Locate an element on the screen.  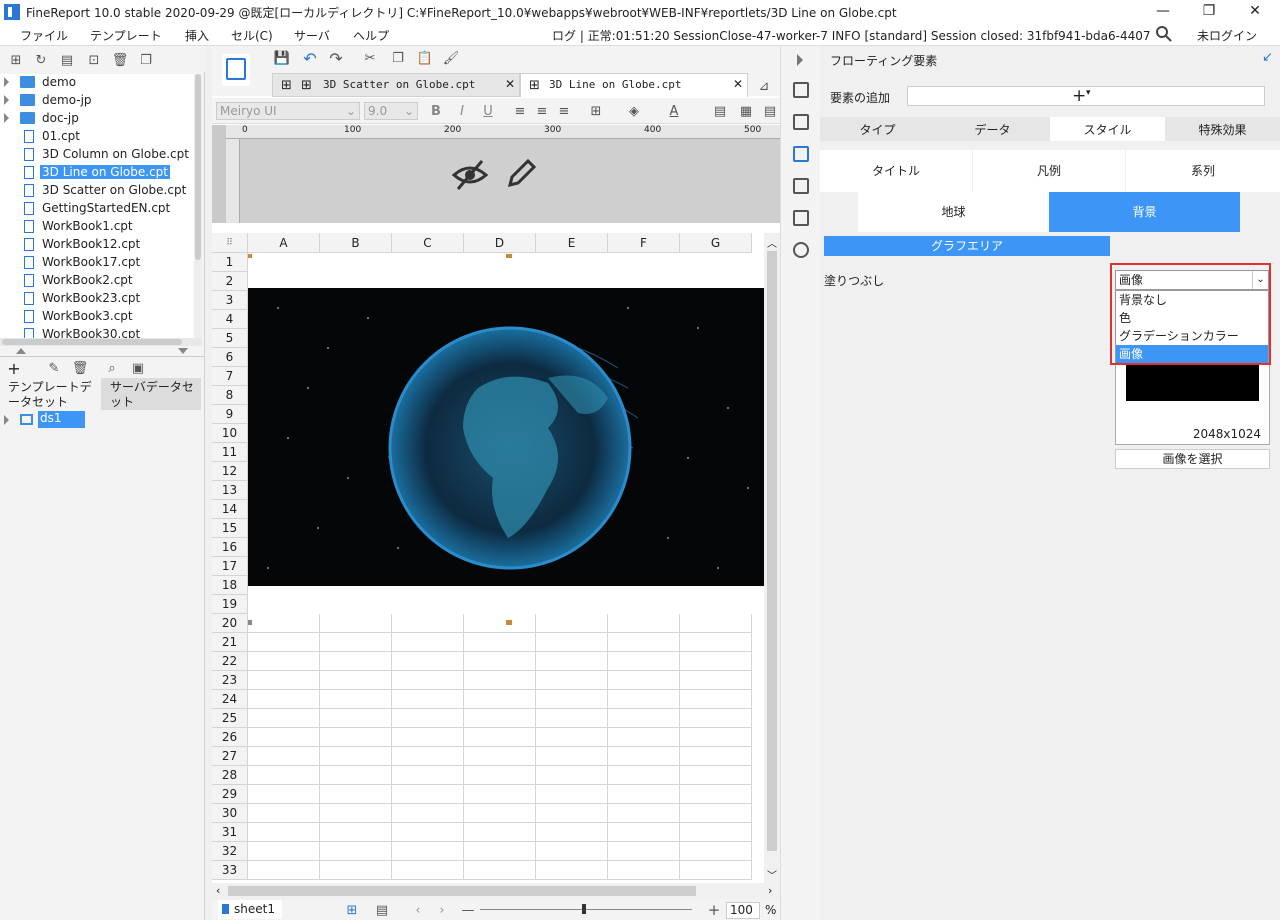
row-header: 26 is located at coordinates (230, 737).